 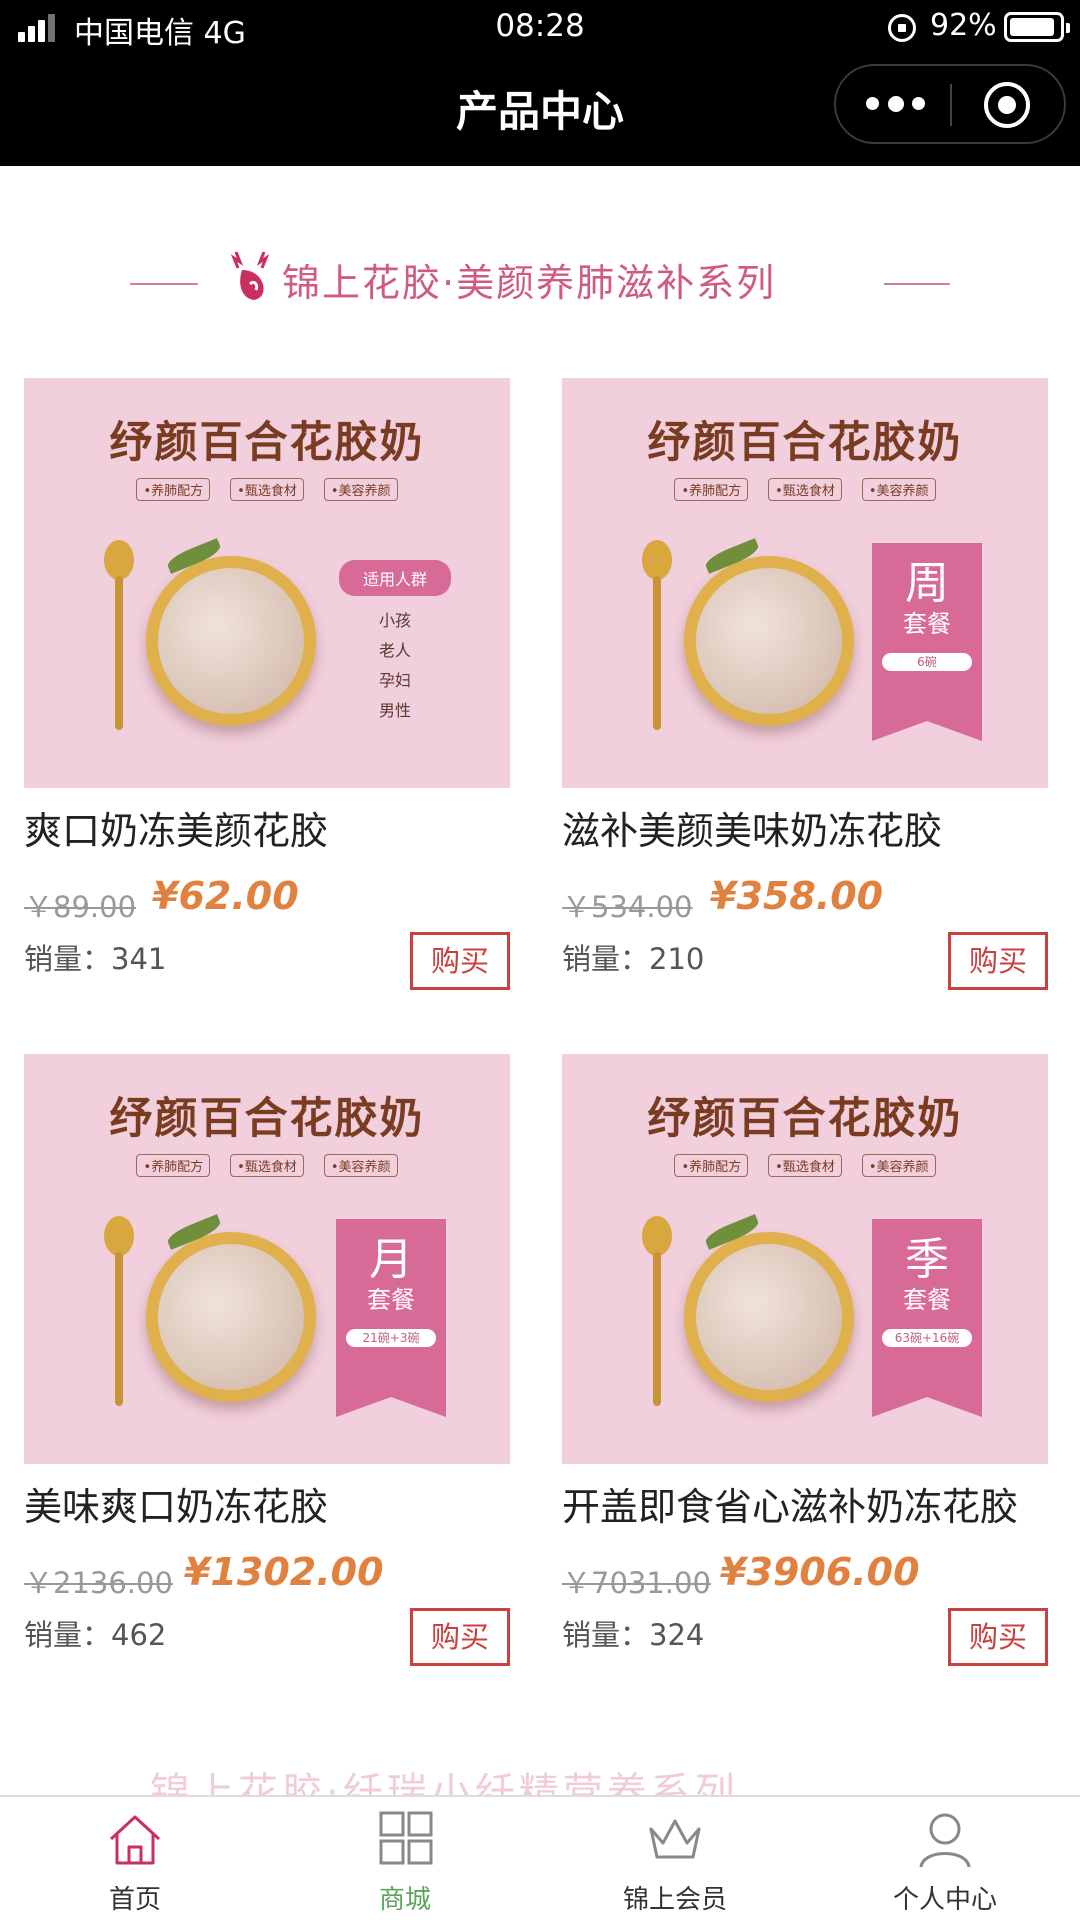 I want to click on sales-count: 销量：462, so click(x=95, y=1635).